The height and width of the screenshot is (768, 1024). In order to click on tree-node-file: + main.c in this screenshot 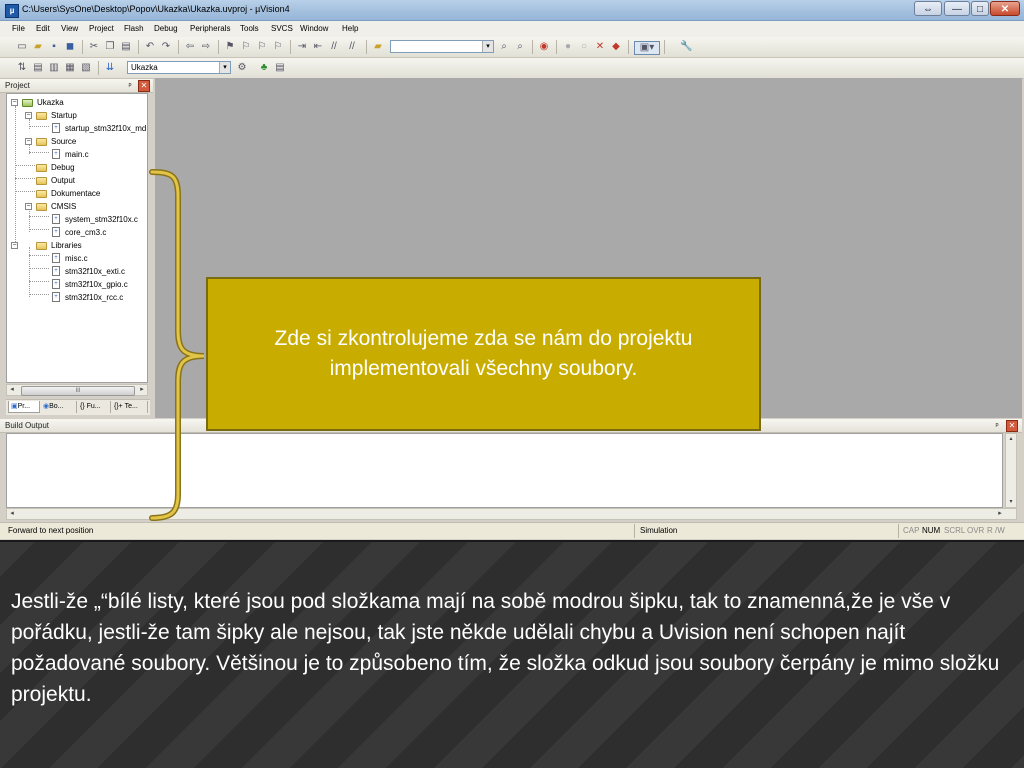, I will do `click(77, 154)`.